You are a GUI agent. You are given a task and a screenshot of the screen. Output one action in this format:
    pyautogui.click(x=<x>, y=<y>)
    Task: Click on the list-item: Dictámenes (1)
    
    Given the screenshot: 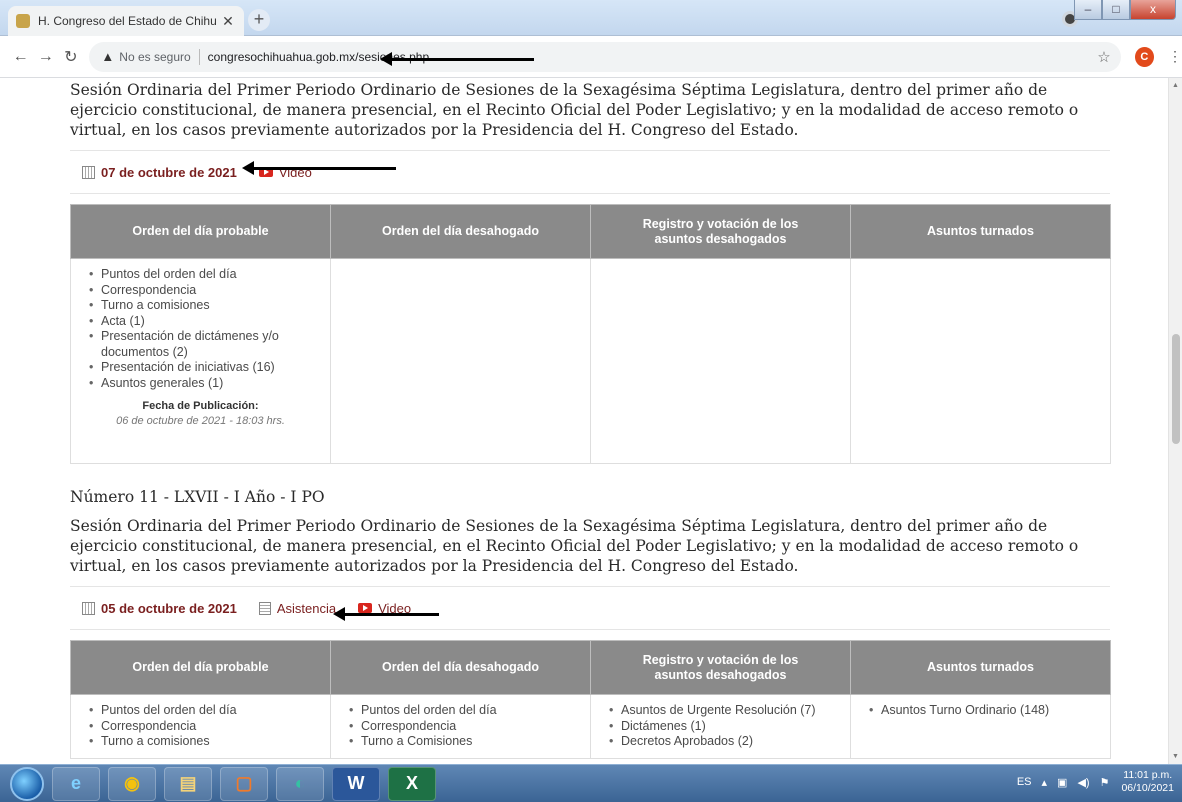 What is the action you would take?
    pyautogui.click(x=720, y=727)
    